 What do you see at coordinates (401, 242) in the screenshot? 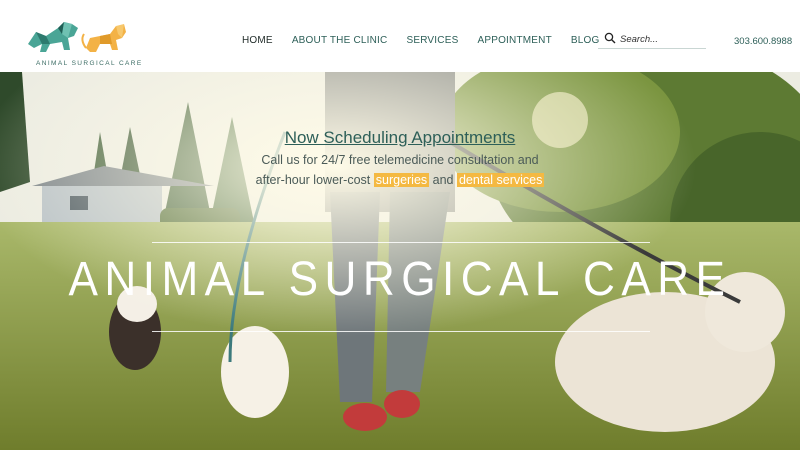
I see `hero-divider-top` at bounding box center [401, 242].